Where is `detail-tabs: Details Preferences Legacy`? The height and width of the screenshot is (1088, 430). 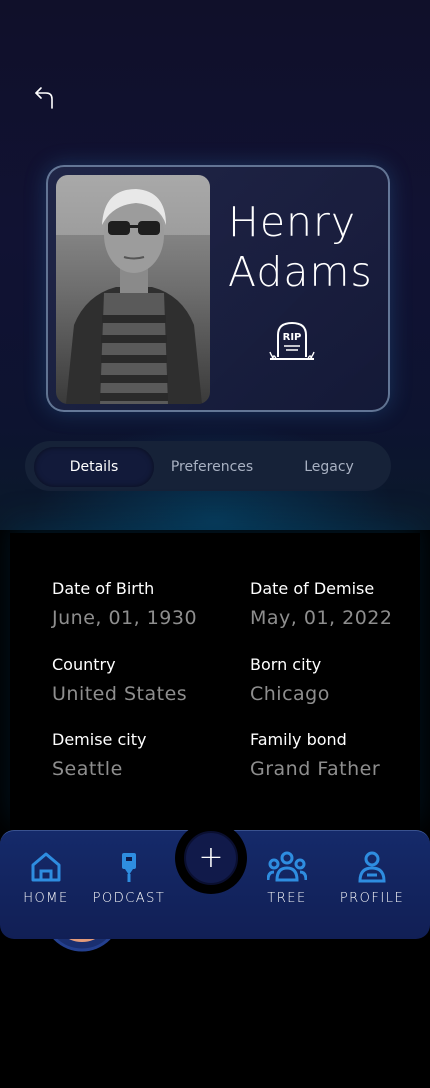
detail-tabs: Details Preferences Legacy is located at coordinates (208, 466).